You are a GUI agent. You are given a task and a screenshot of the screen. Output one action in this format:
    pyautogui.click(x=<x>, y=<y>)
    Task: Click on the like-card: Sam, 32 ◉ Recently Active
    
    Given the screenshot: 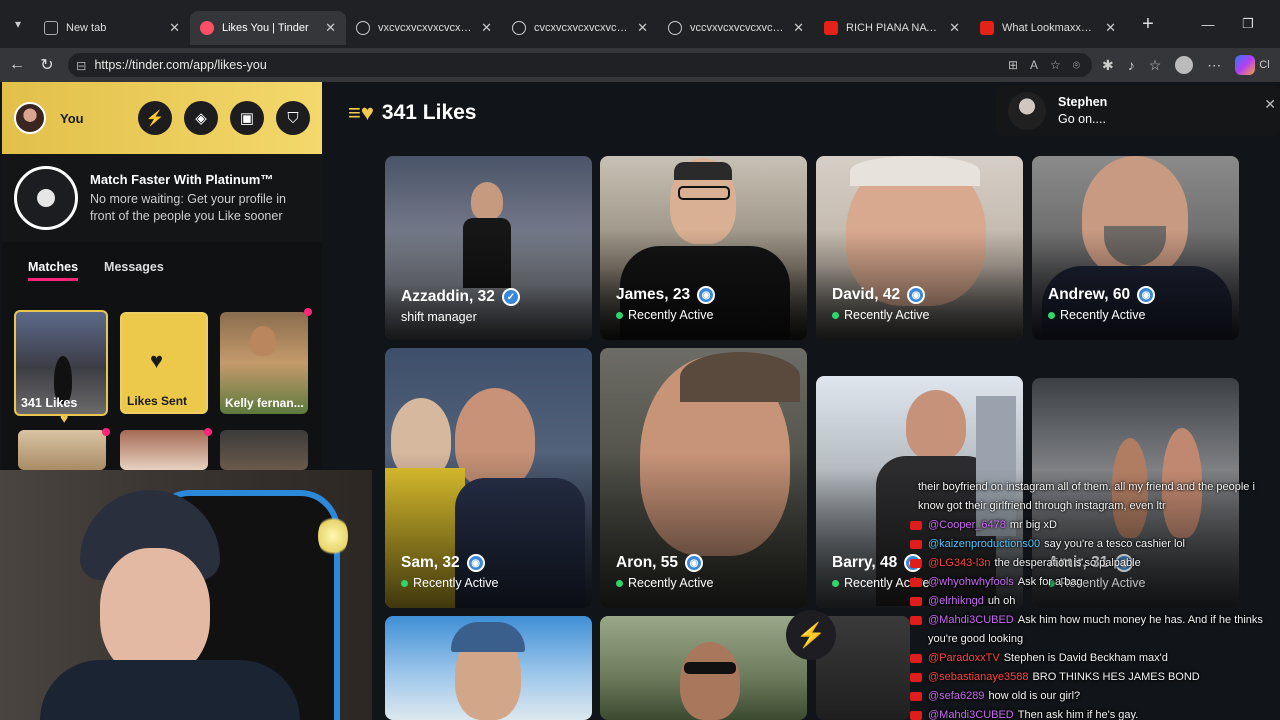 What is the action you would take?
    pyautogui.click(x=488, y=478)
    